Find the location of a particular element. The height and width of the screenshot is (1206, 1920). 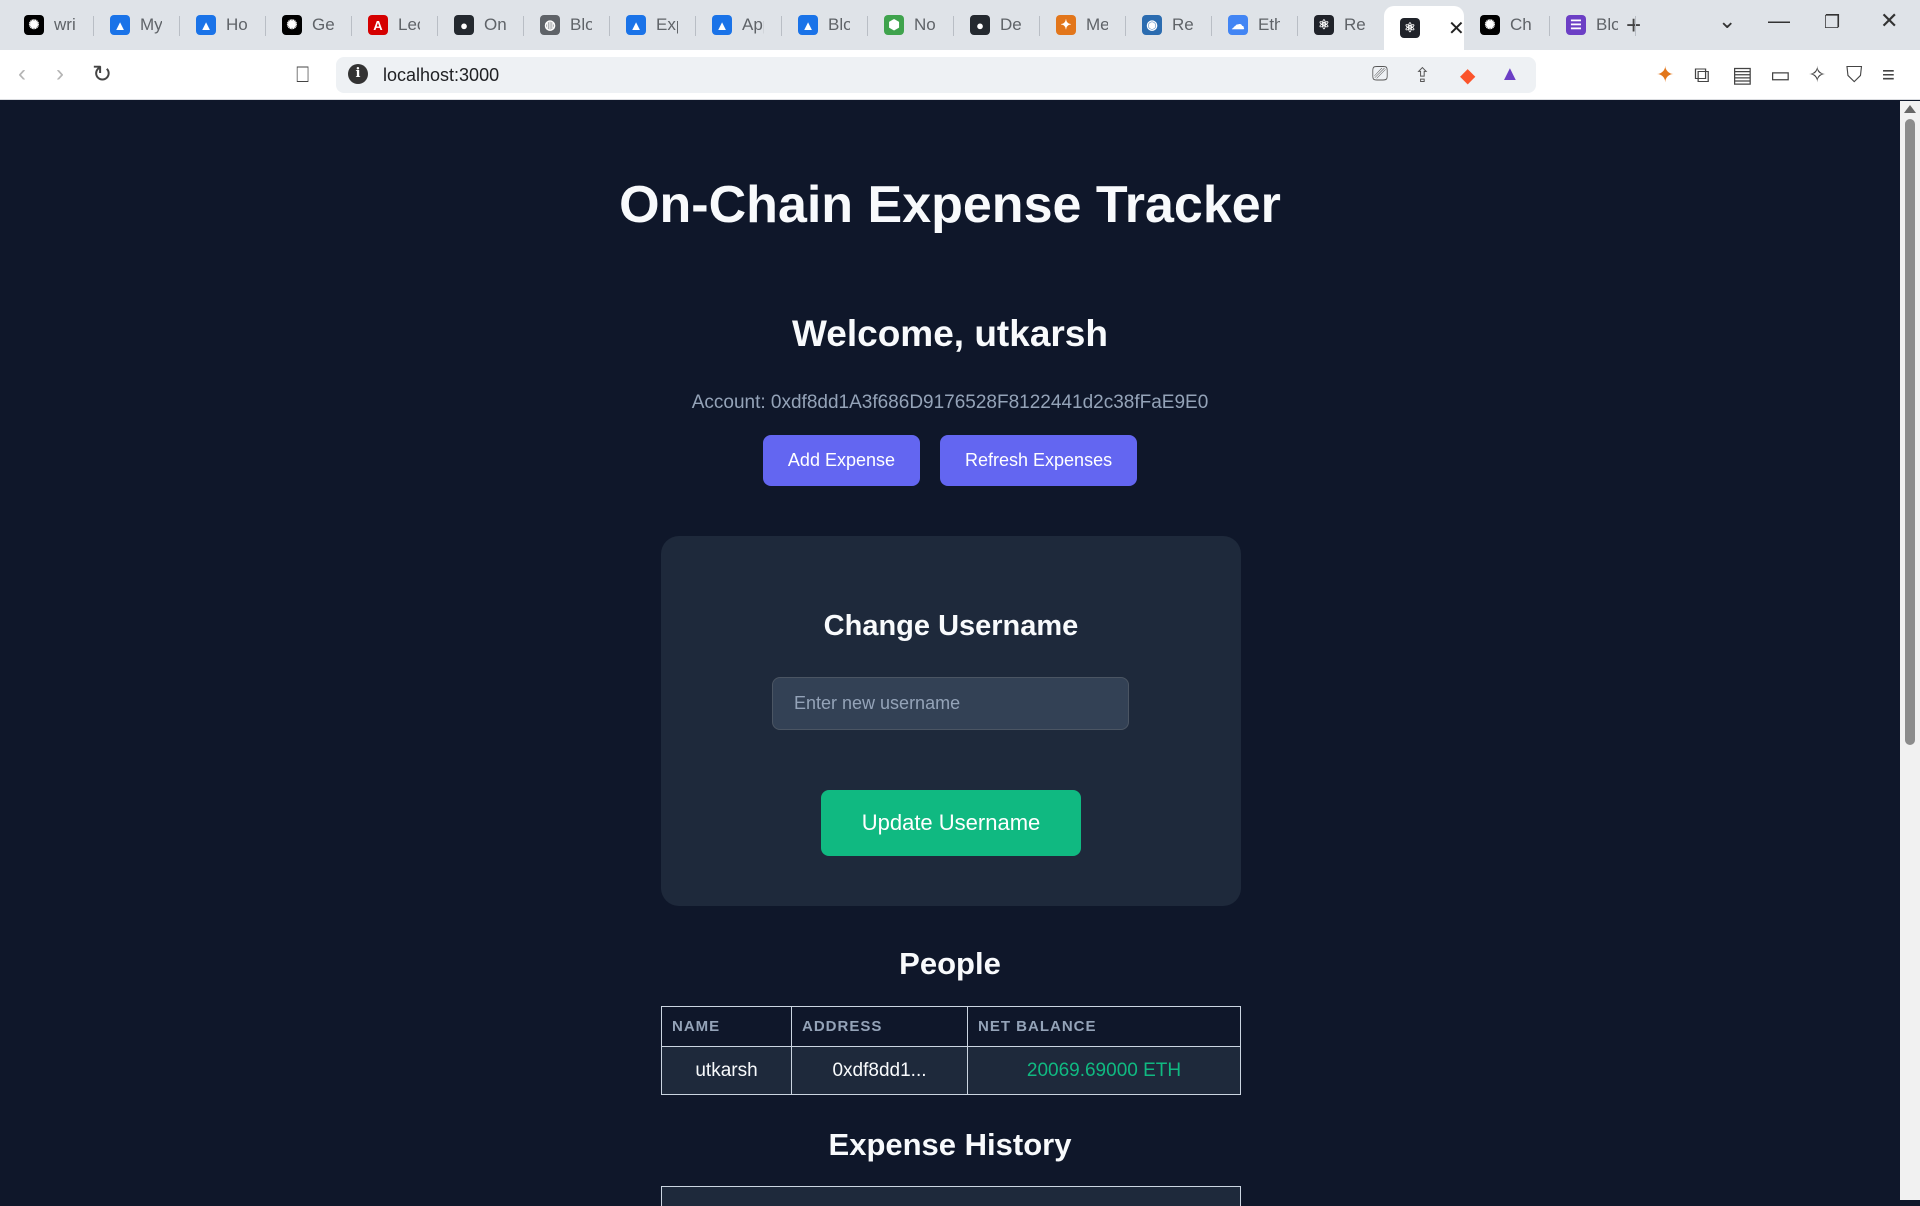

browser-tab: ☁ Eth is located at coordinates (1254, 25).